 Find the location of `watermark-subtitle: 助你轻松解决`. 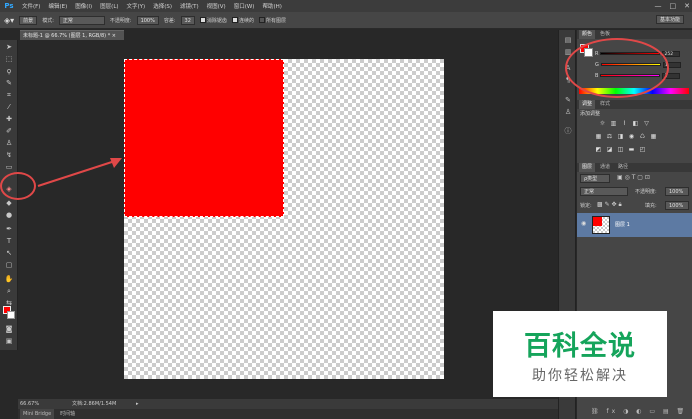

watermark-subtitle: 助你轻松解决 is located at coordinates (580, 376).